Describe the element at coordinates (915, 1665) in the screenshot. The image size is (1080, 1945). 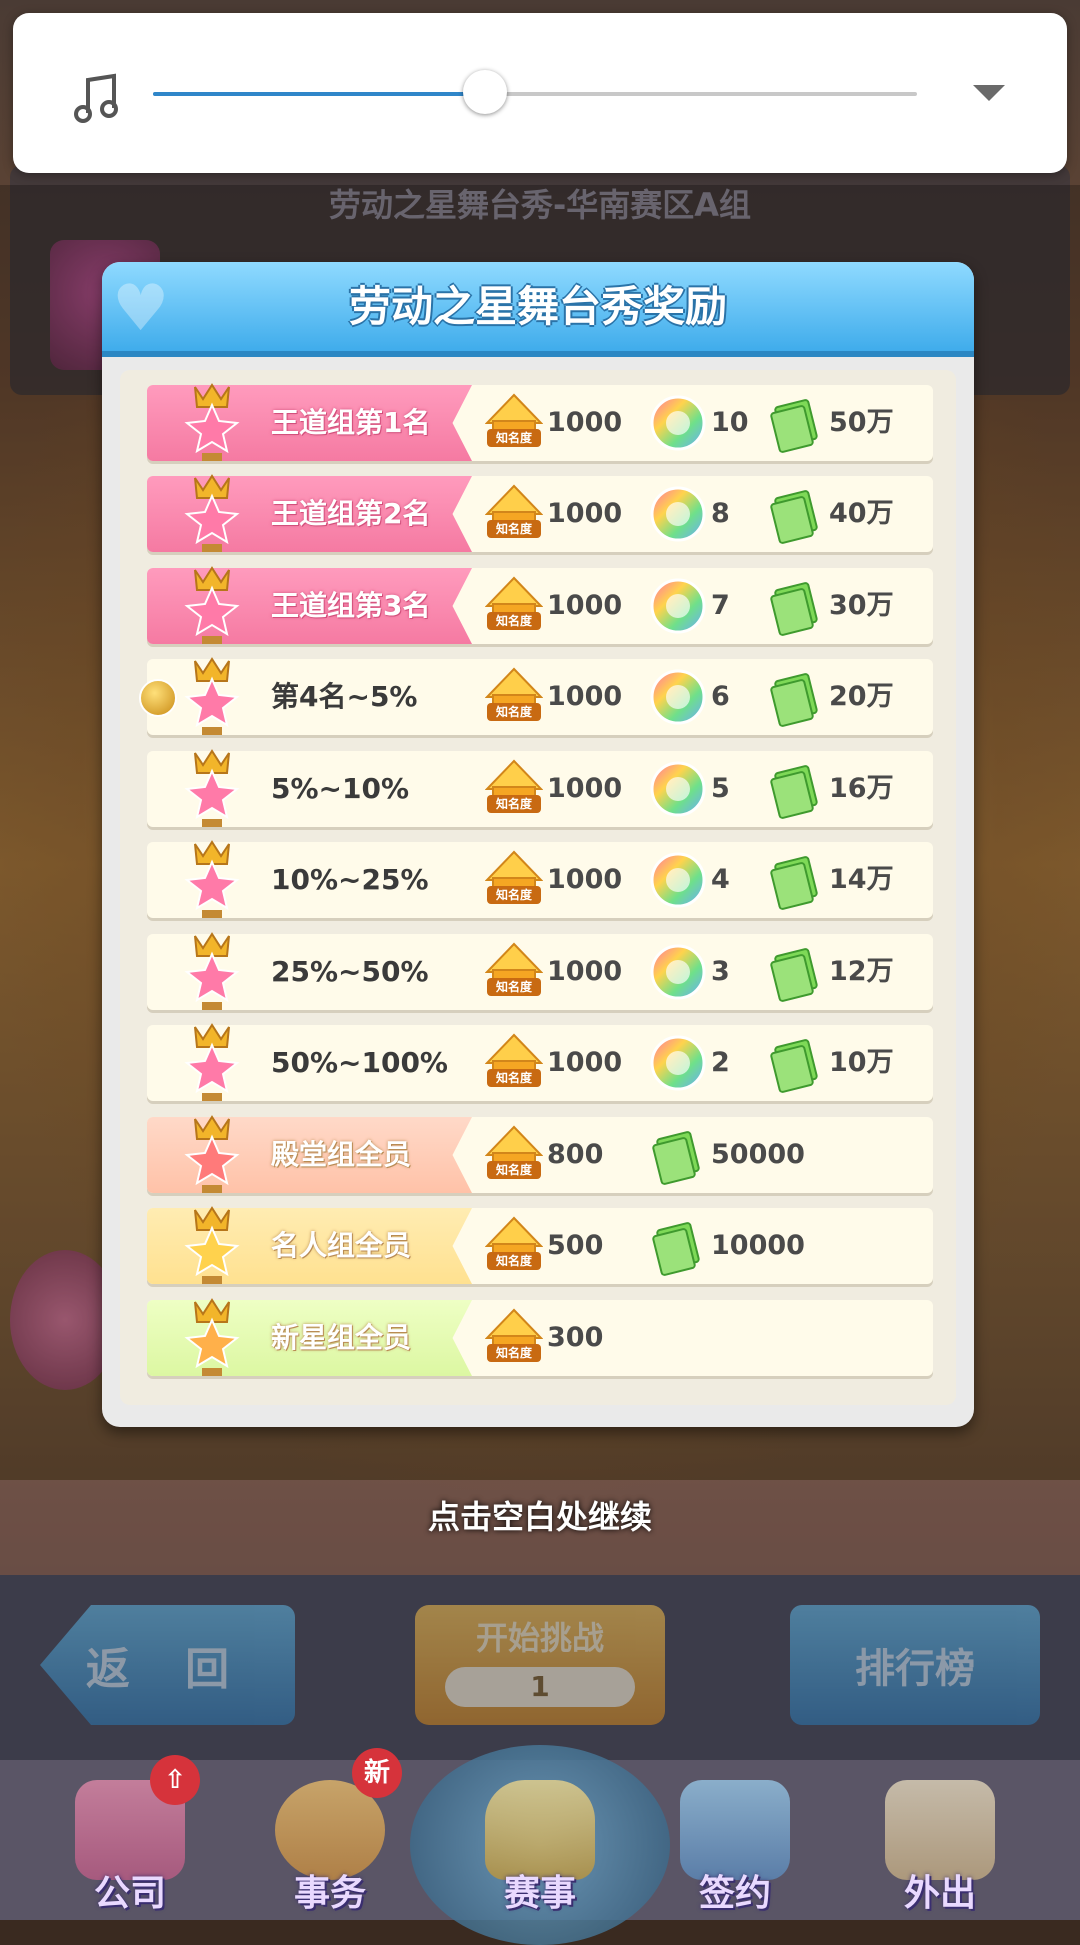
I see `leaderboard-button: 排行榜` at that location.